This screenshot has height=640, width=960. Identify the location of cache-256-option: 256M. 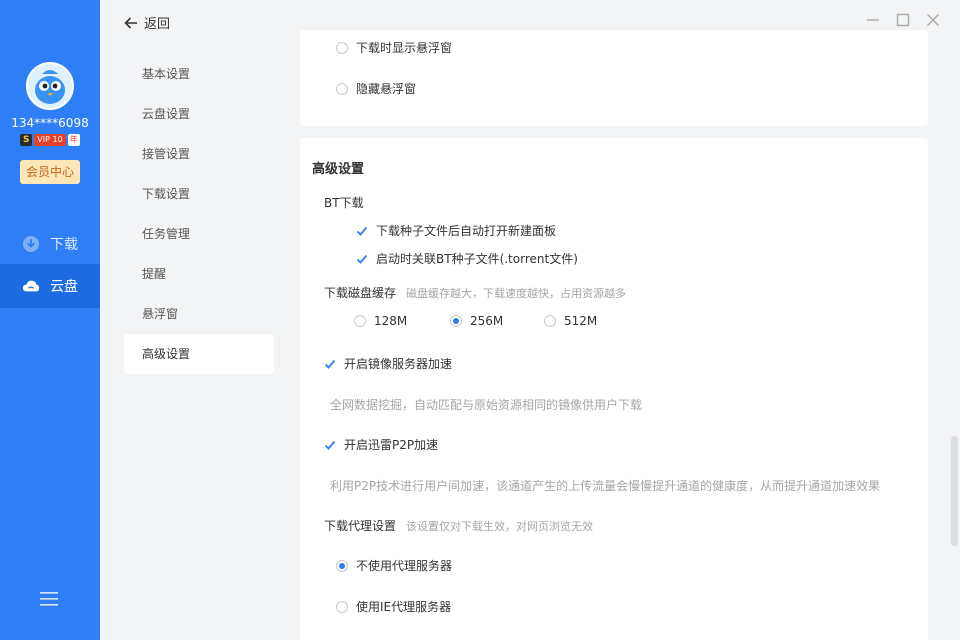
(476, 321).